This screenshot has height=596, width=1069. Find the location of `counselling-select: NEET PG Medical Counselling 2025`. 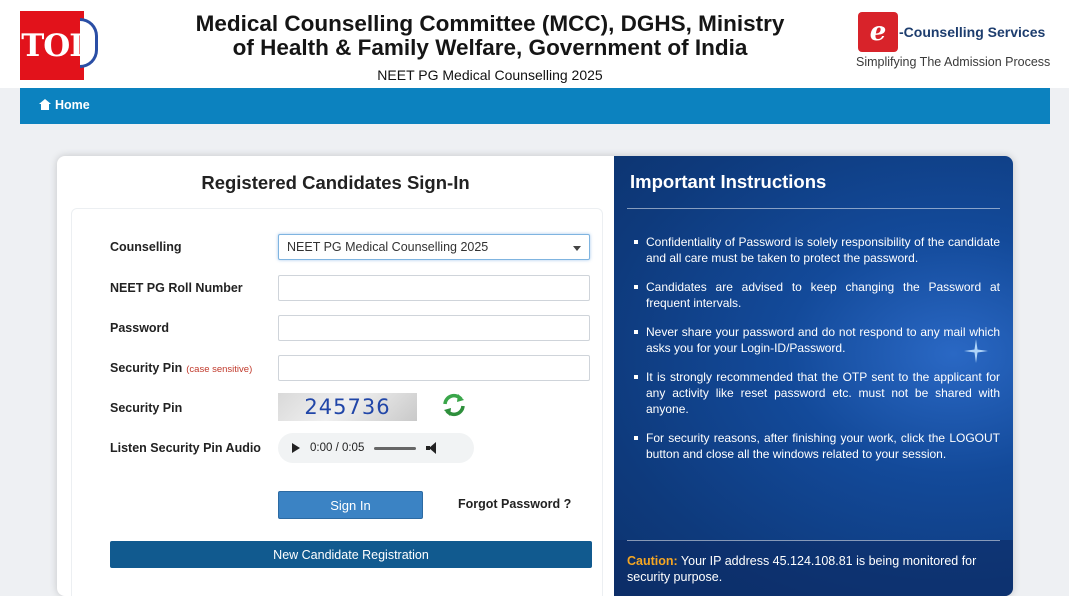

counselling-select: NEET PG Medical Counselling 2025 is located at coordinates (434, 247).